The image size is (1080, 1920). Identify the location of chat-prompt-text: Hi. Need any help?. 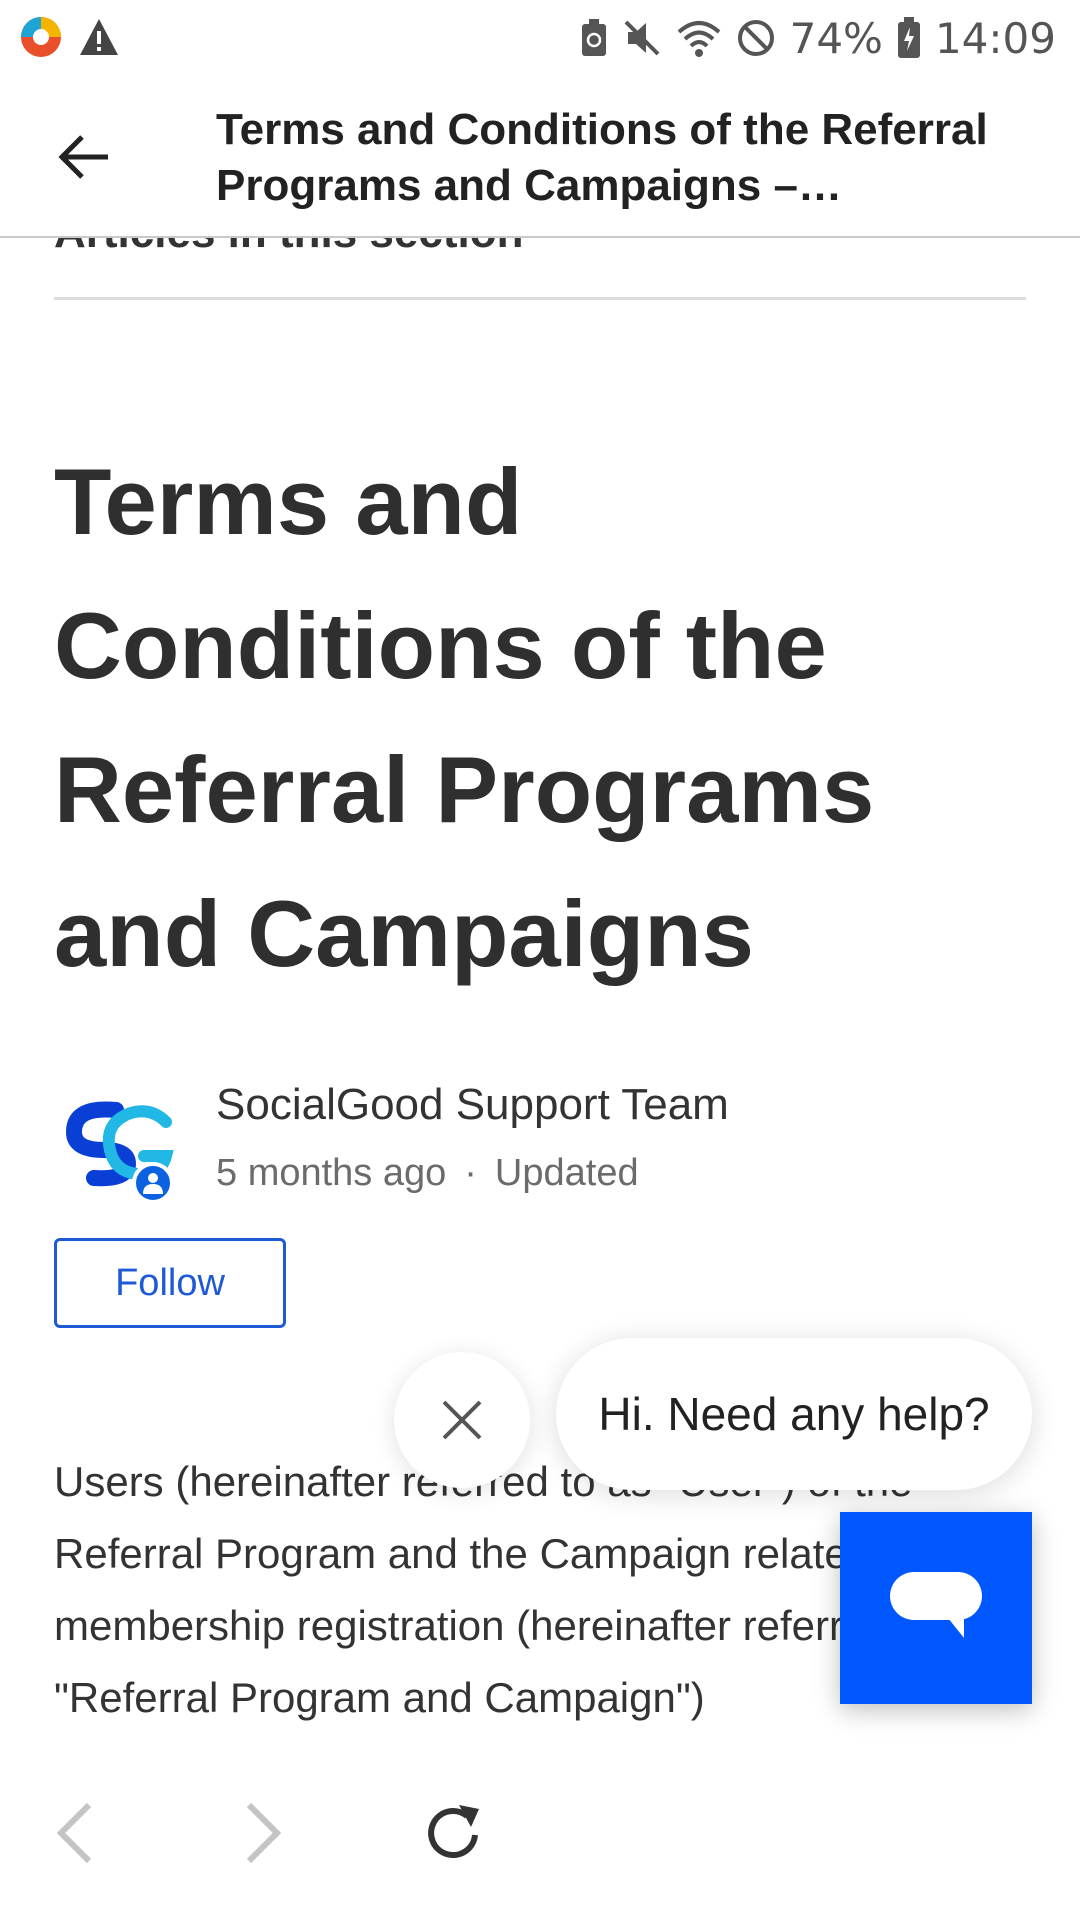
(794, 1414).